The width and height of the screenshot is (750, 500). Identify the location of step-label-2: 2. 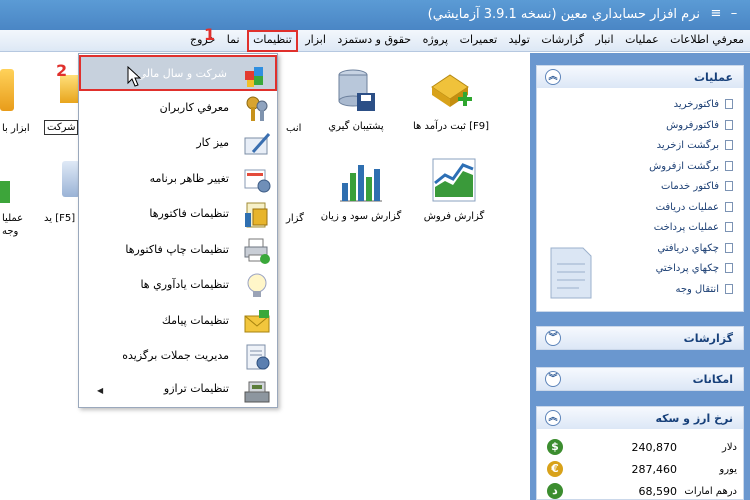
(62, 70).